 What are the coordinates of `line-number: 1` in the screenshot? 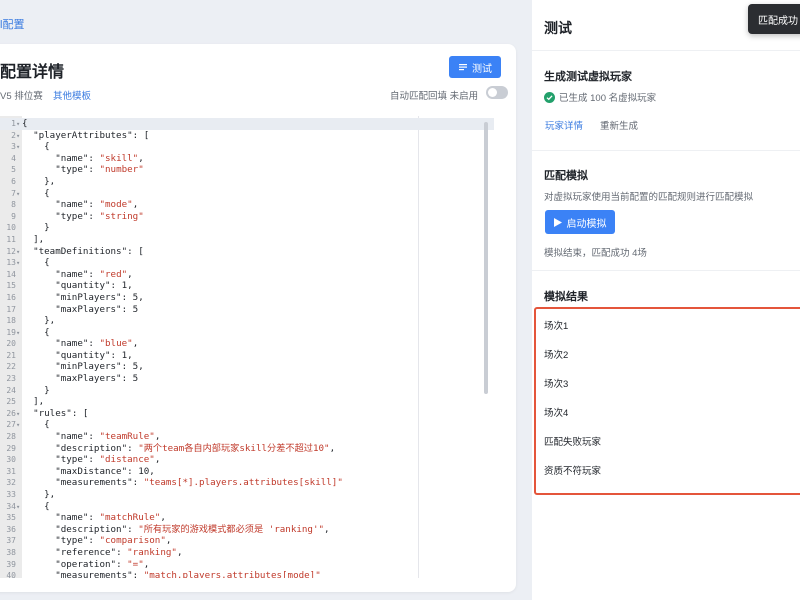 It's located at (13, 123).